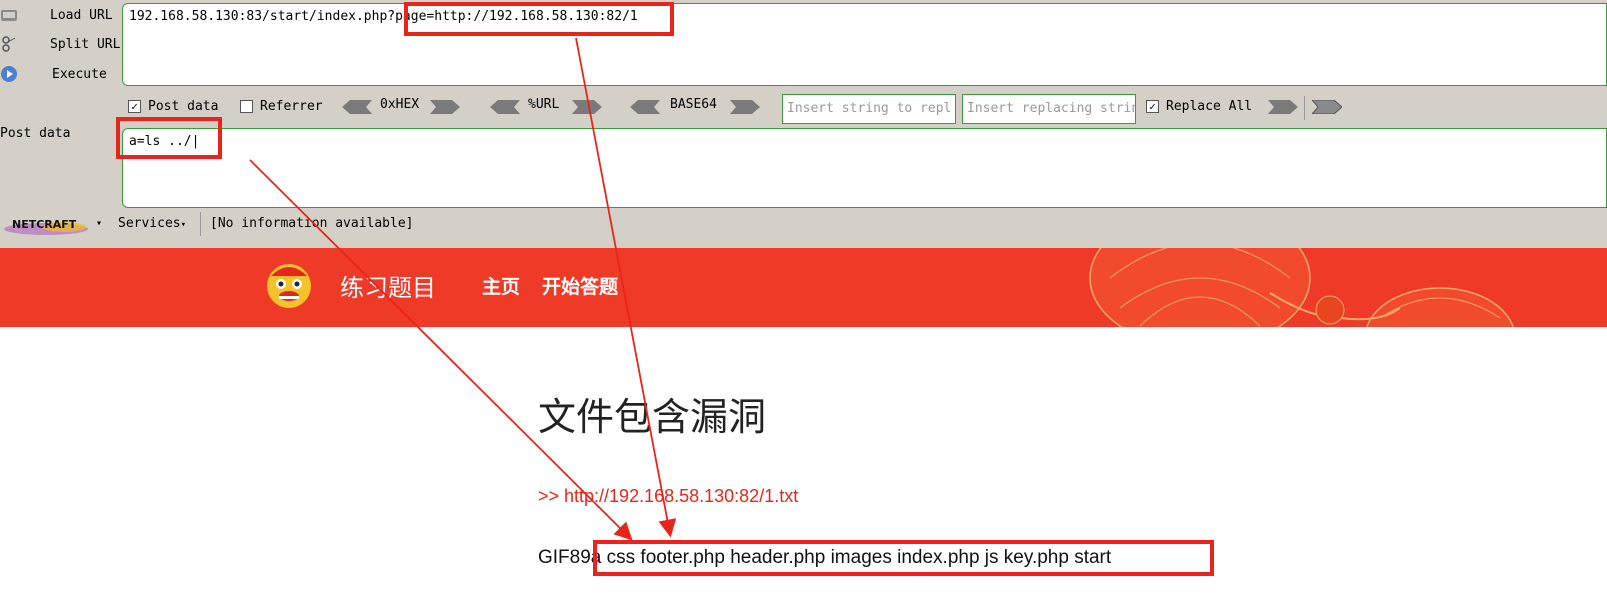  What do you see at coordinates (1327, 107) in the screenshot?
I see `replace-right-arrow-icon` at bounding box center [1327, 107].